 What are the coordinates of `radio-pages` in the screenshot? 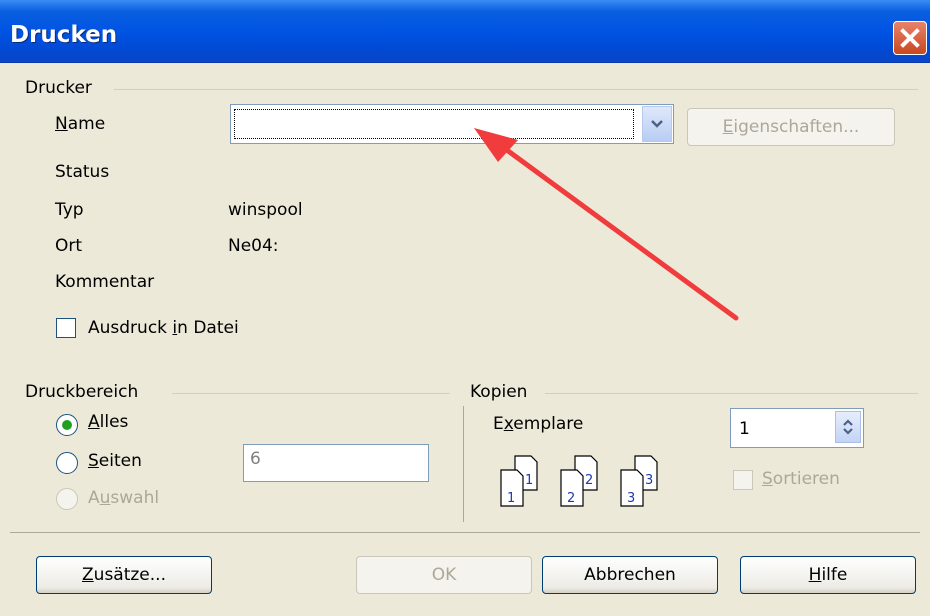 It's located at (67, 463).